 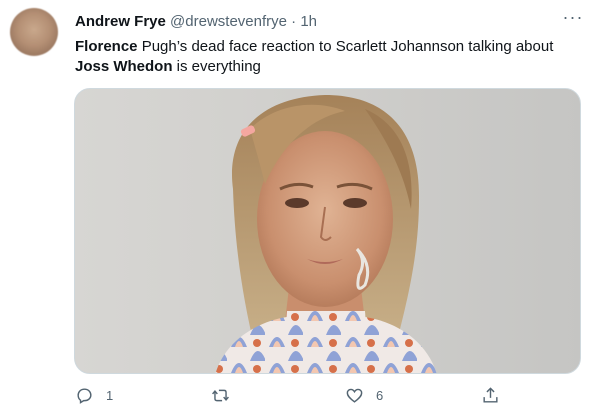 I want to click on retweet-button, so click(x=226, y=395).